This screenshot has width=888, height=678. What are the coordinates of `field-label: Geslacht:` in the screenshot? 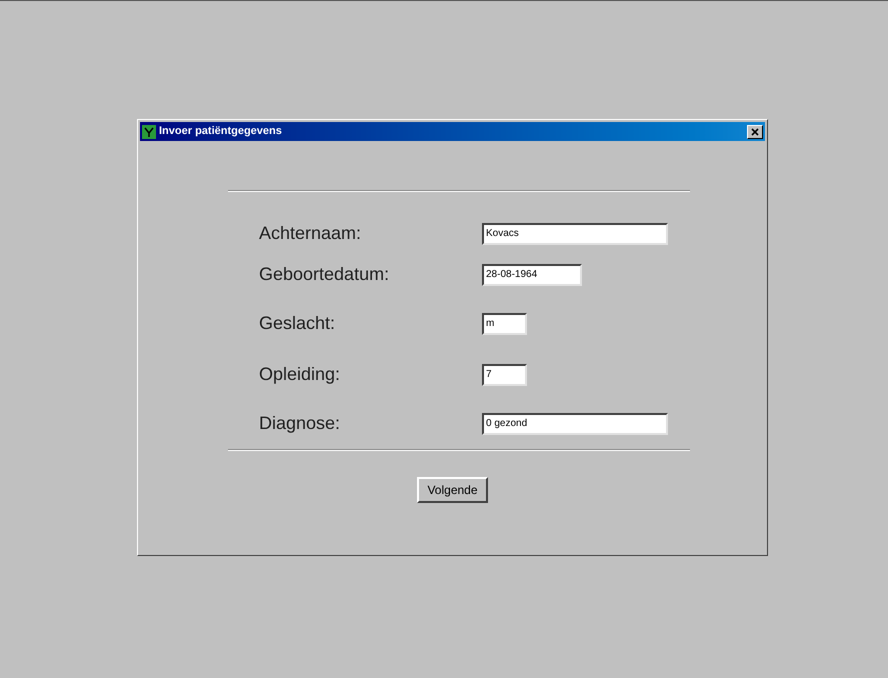 It's located at (297, 323).